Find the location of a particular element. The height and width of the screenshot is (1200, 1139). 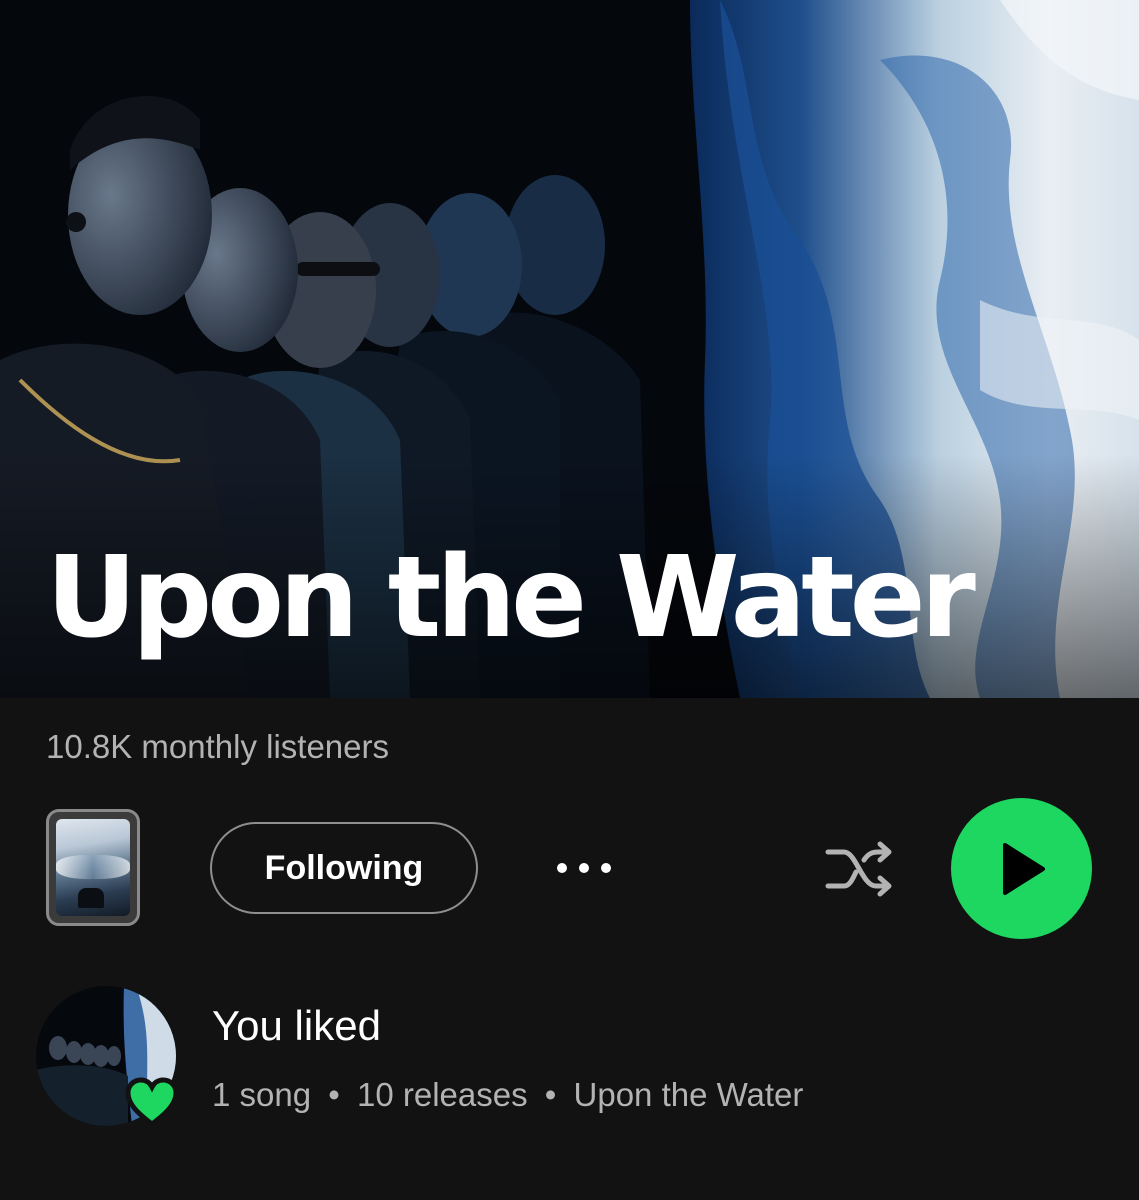

shuffle-button is located at coordinates (860, 869).